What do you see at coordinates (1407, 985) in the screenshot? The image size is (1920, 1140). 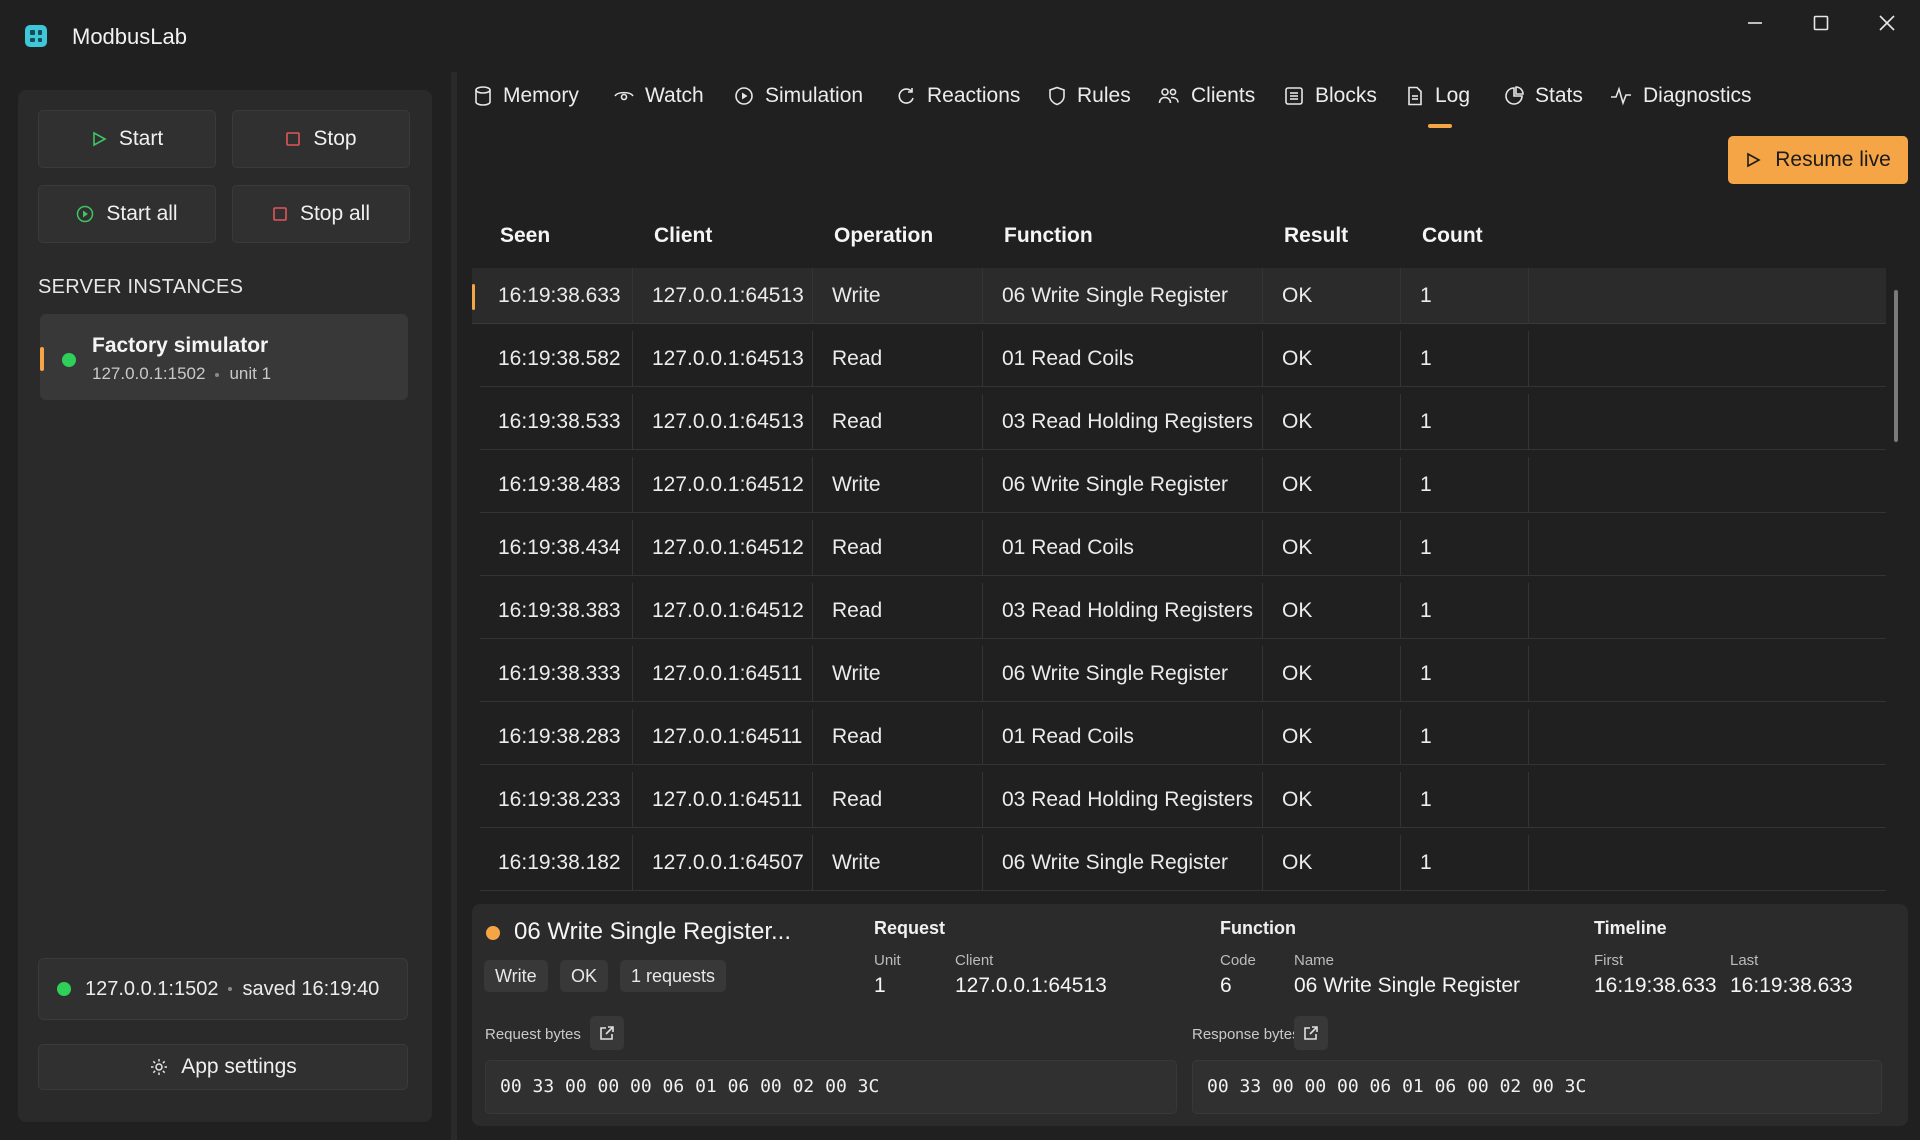 I see `name-value: 06 Write Single Register` at bounding box center [1407, 985].